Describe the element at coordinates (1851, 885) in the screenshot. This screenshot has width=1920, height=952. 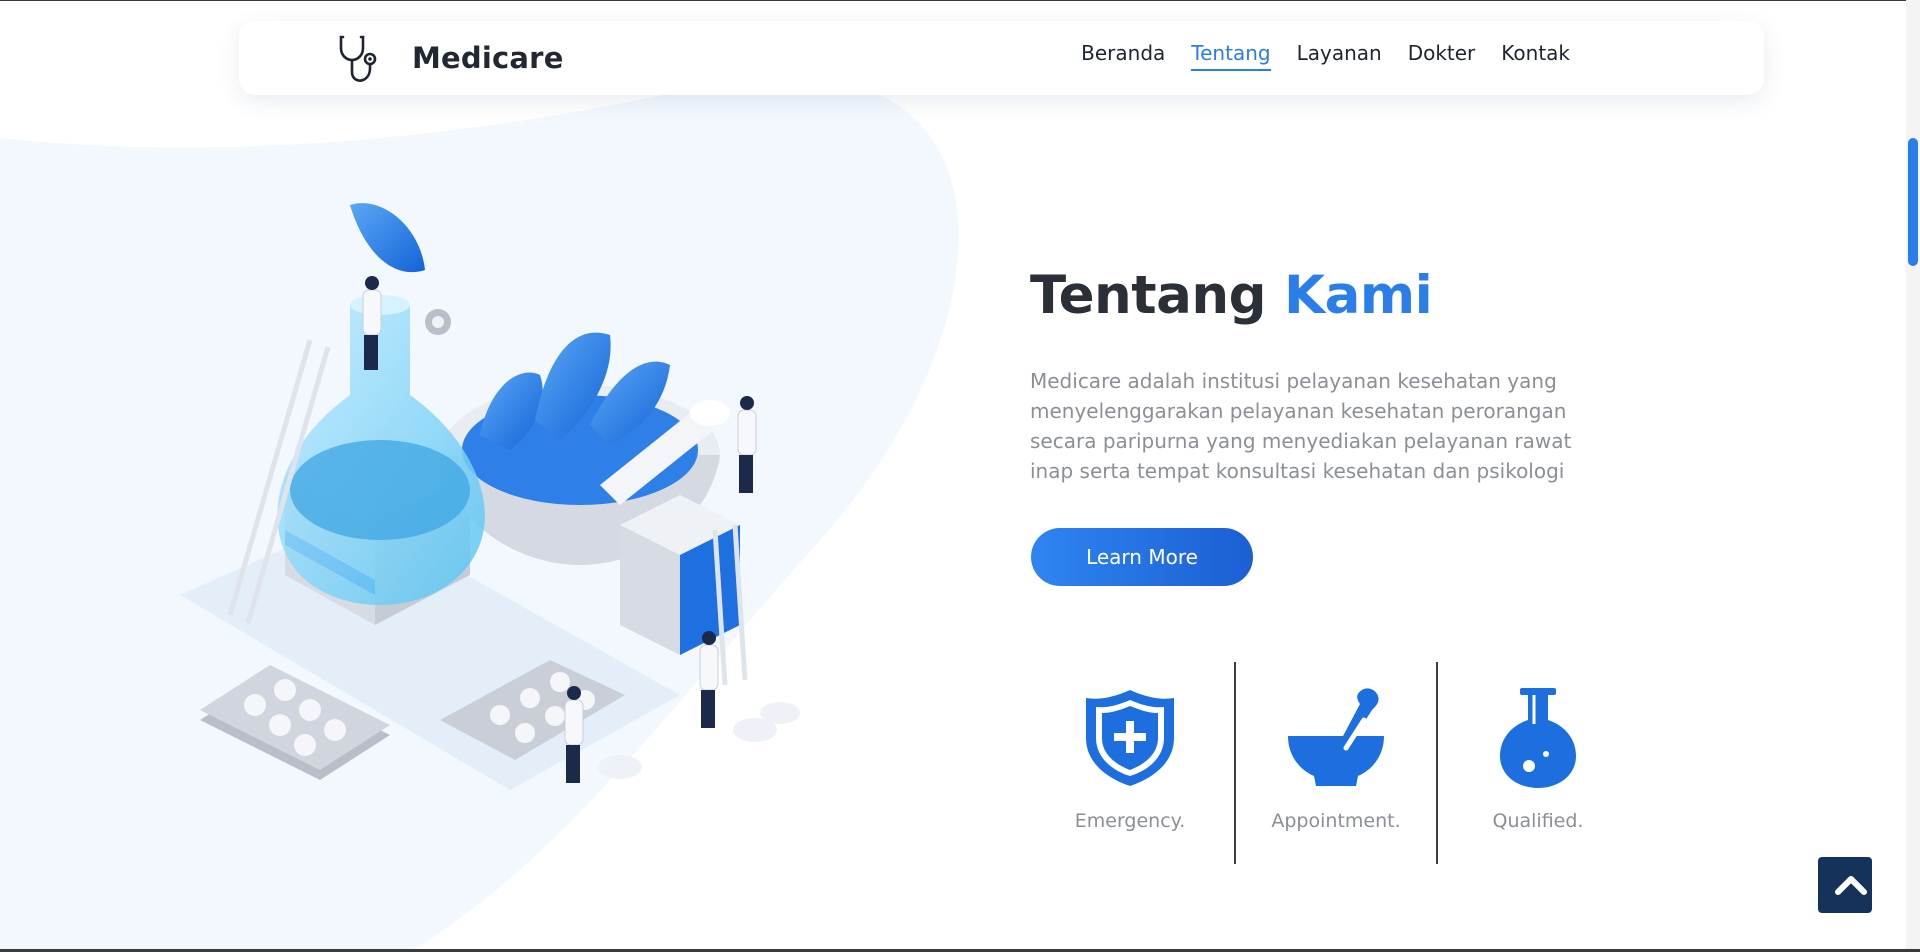
I see `chevron-up-icon` at that location.